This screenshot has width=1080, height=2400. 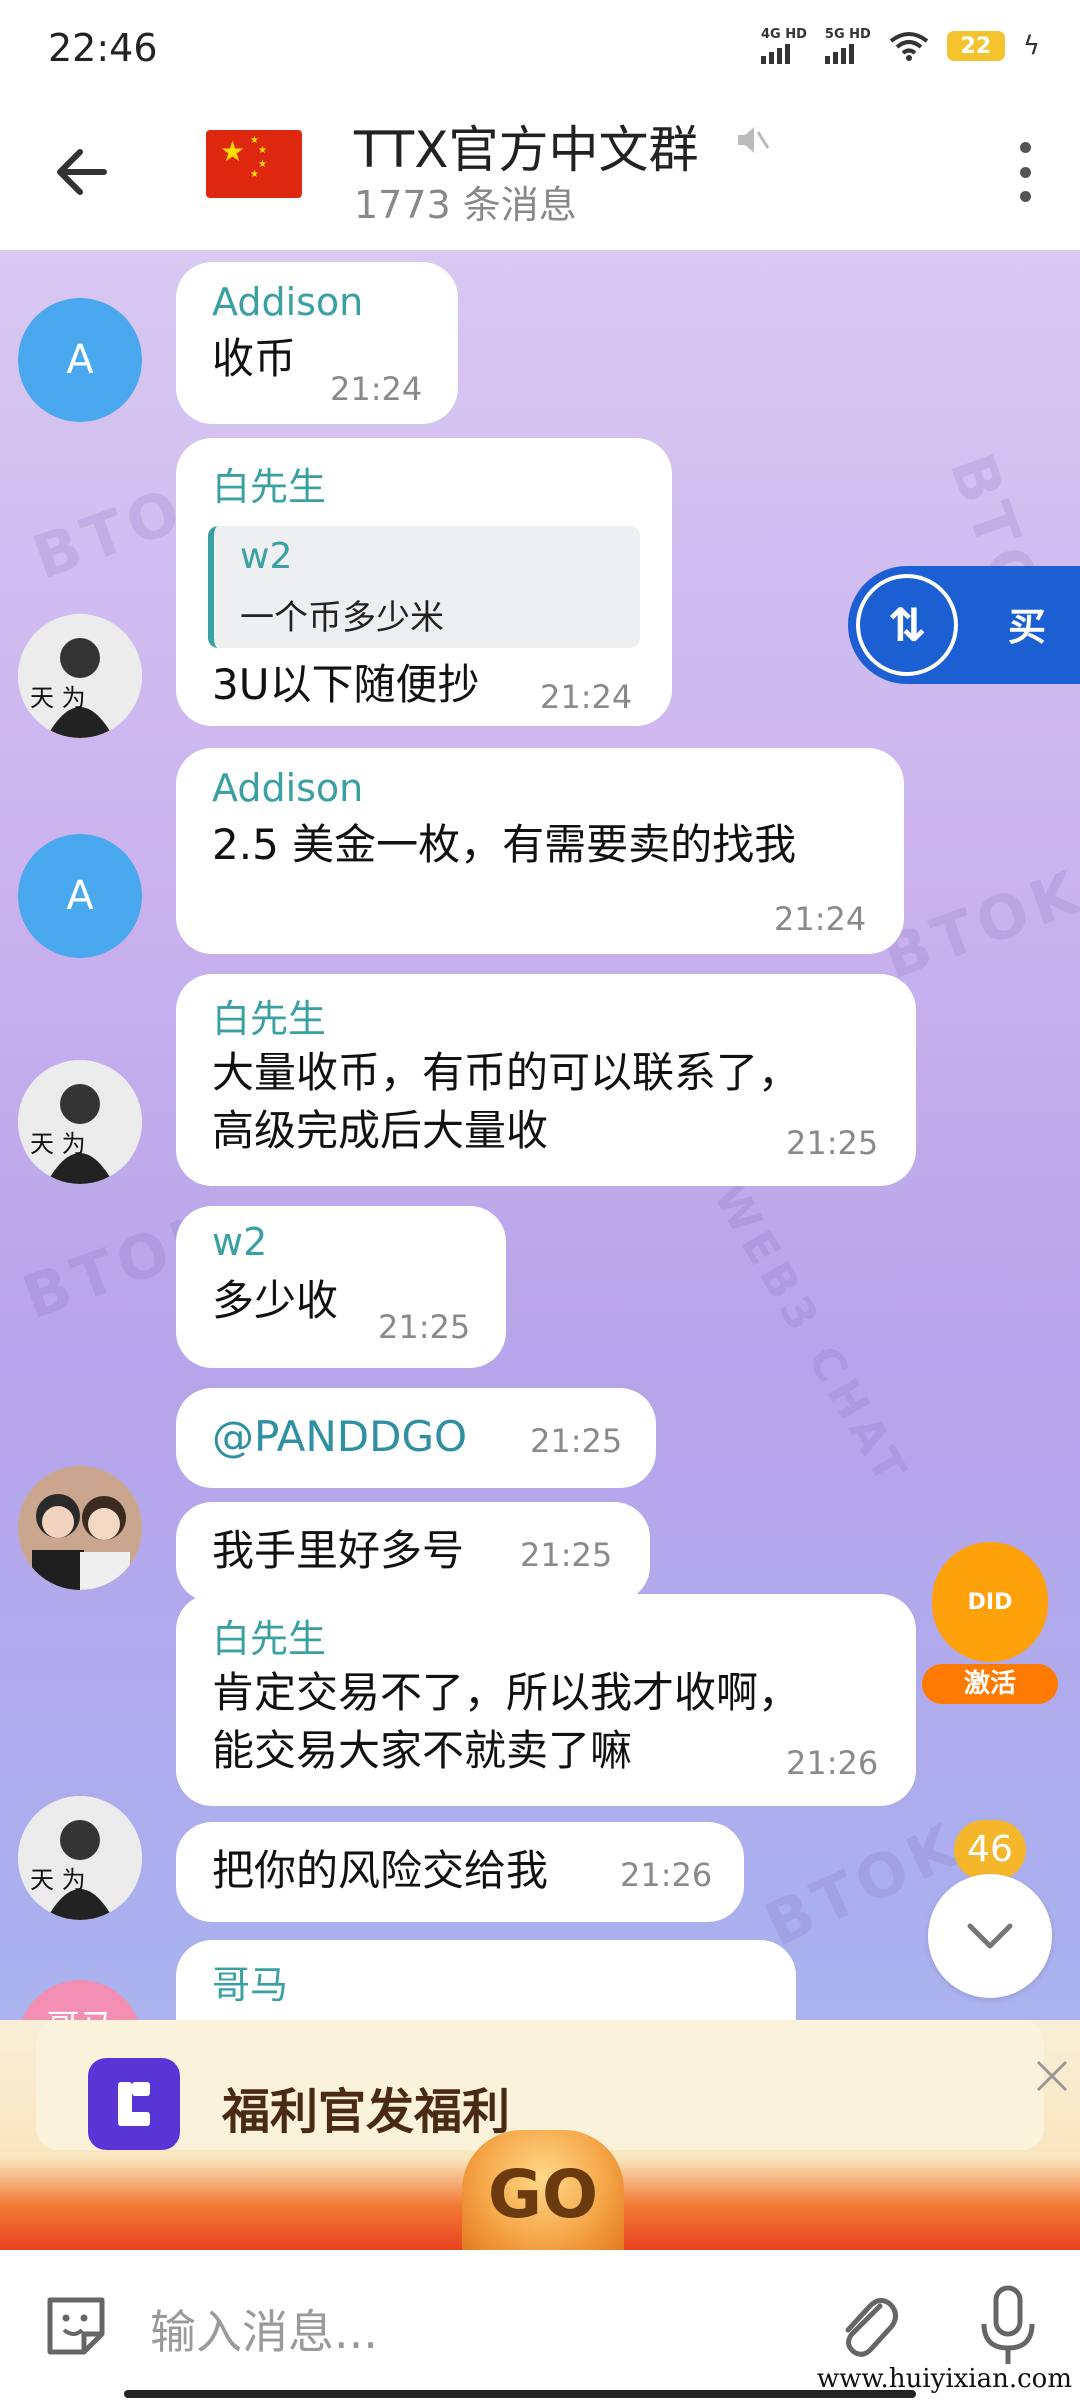 What do you see at coordinates (990, 1850) in the screenshot?
I see `unread-count-badge: 46` at bounding box center [990, 1850].